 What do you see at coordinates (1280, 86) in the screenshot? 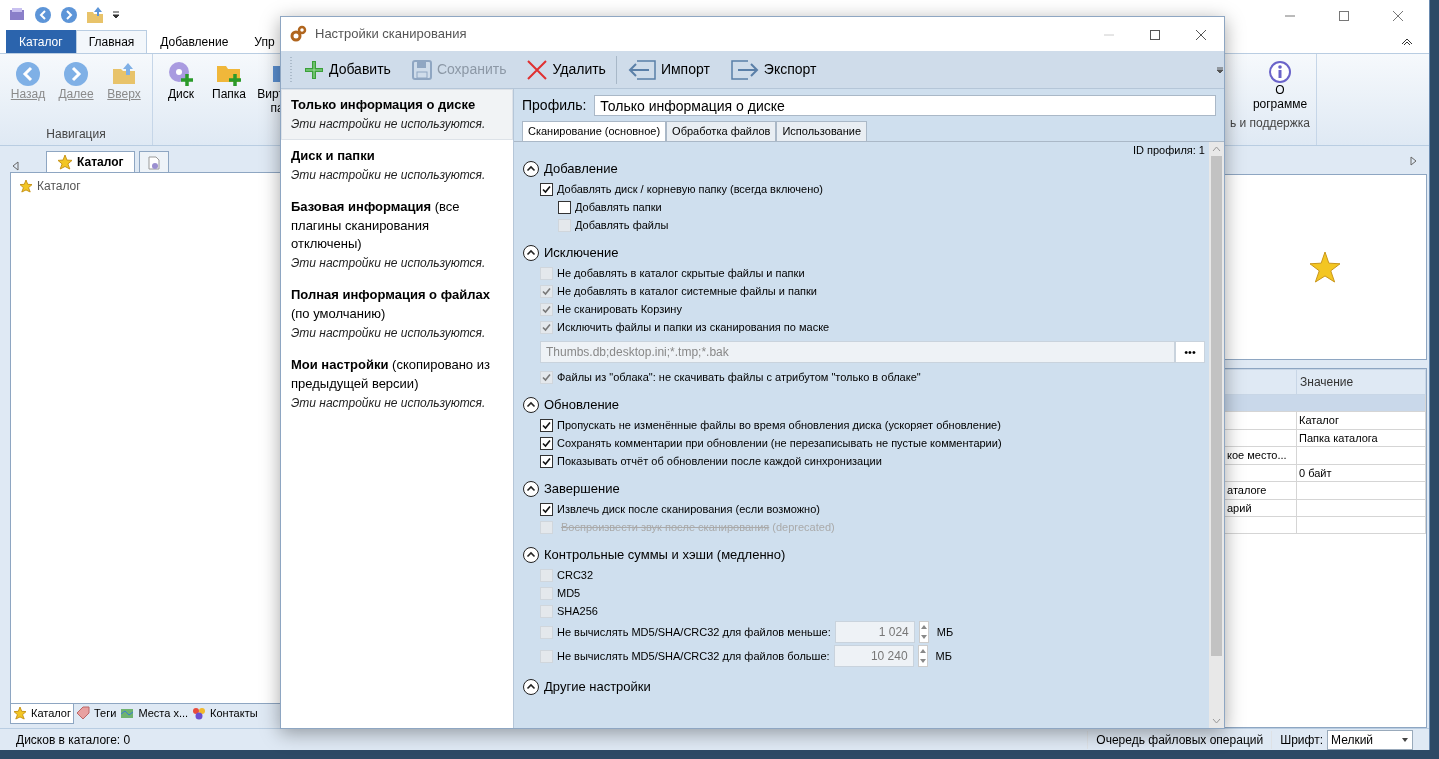
I see `about-button: О рограмме` at bounding box center [1280, 86].